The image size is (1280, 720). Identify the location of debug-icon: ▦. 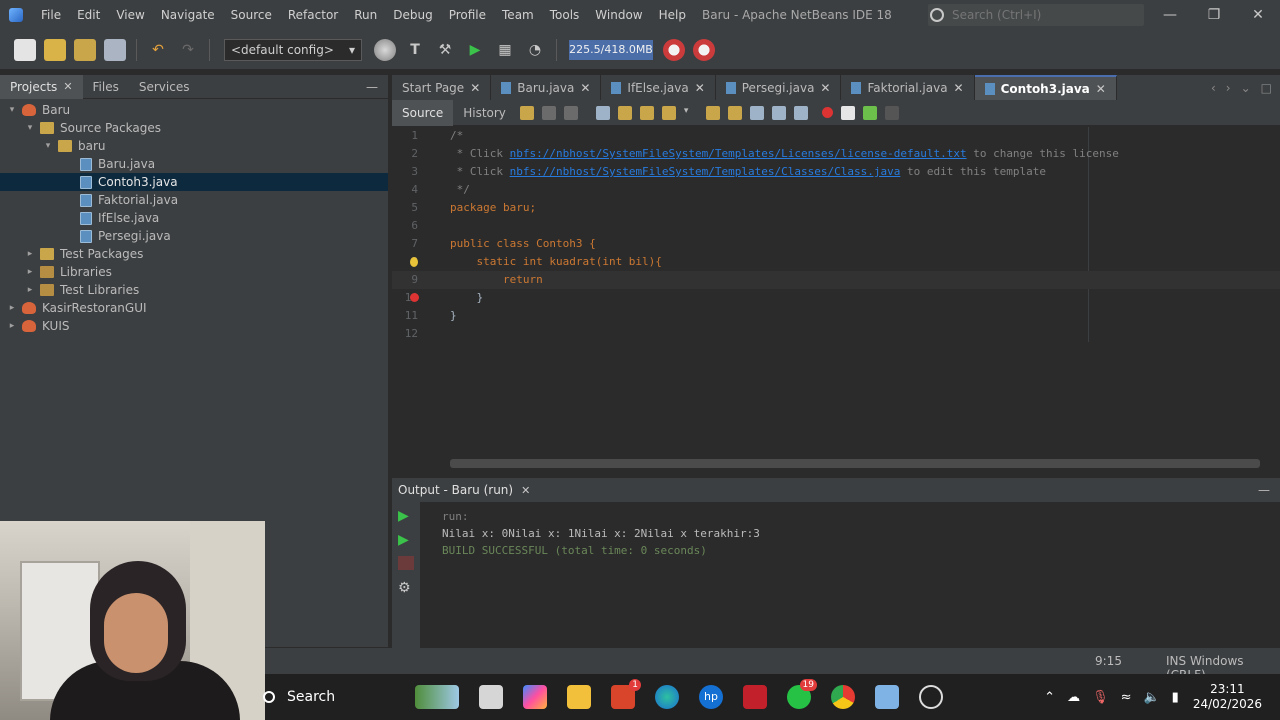
(505, 50).